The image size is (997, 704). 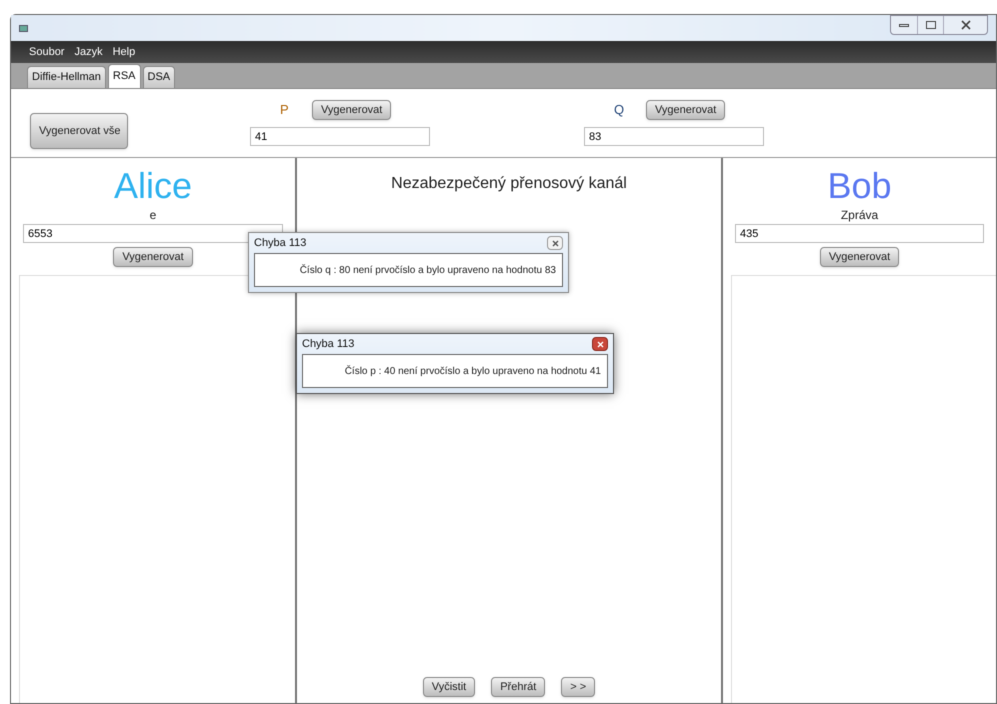 I want to click on dialog-message: Číslo p : 40 není prvočíslo a bylo upraveno na hodnotu 41, so click(x=472, y=371).